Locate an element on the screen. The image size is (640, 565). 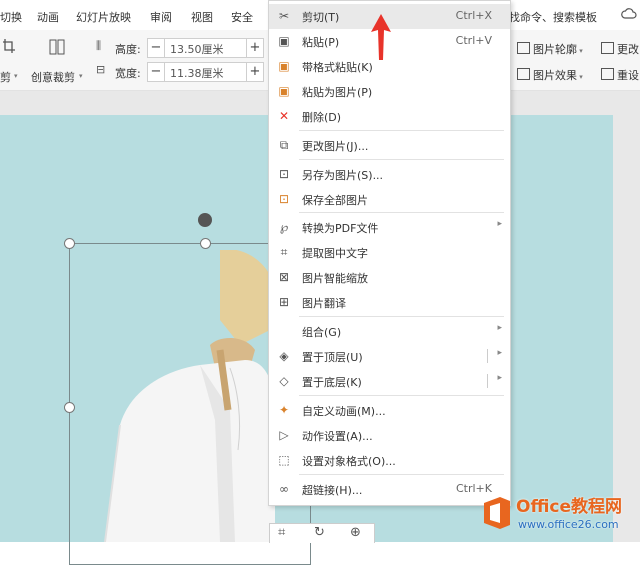
width-stepper: − 11.38厘米 + is located at coordinates (205, 72).